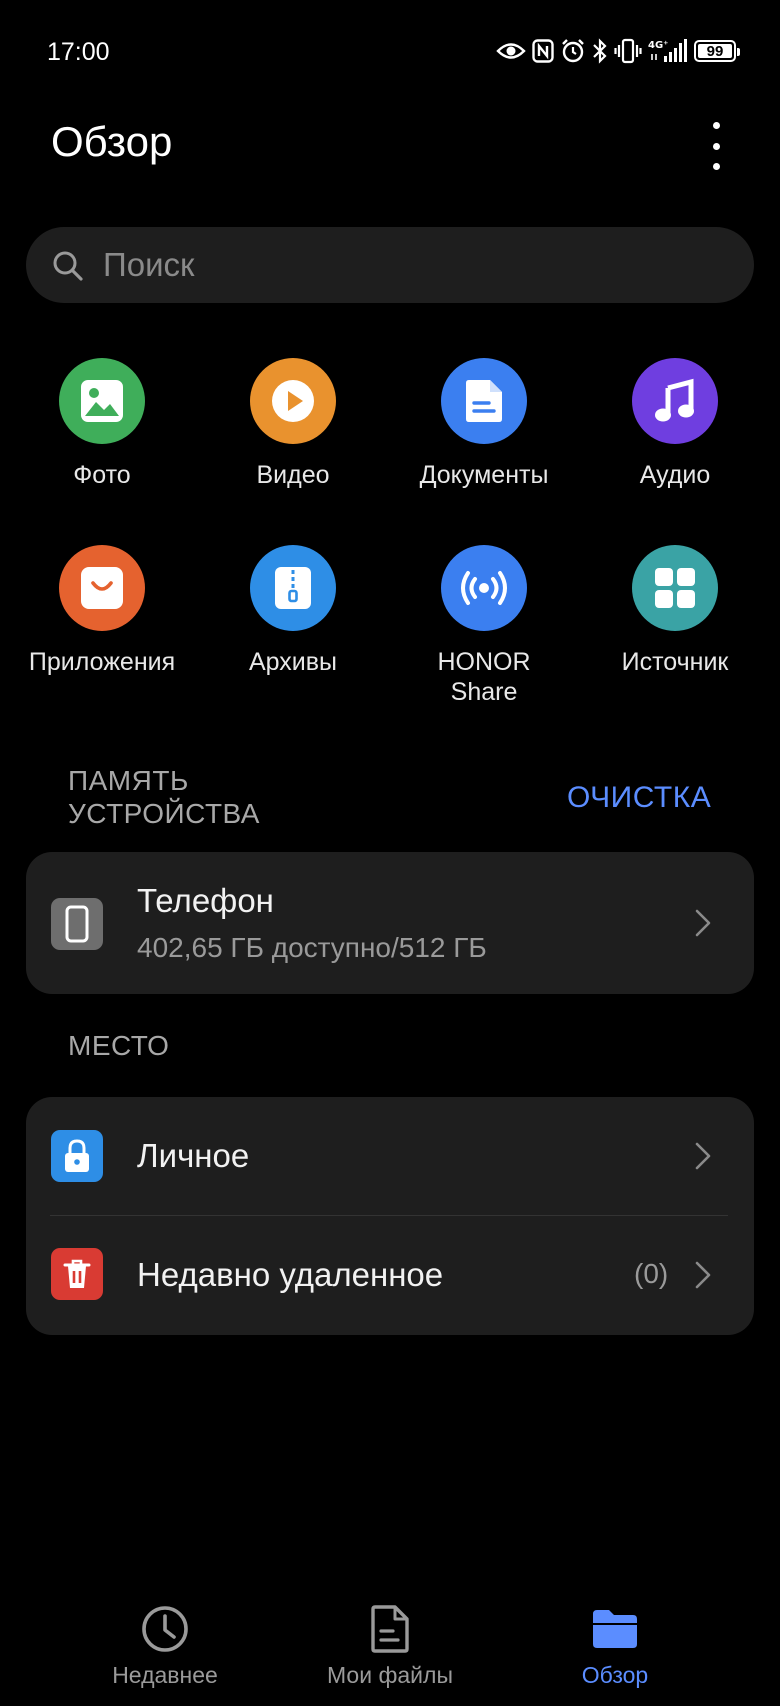 This screenshot has width=780, height=1706. What do you see at coordinates (102, 401) in the screenshot?
I see `photo-icon` at bounding box center [102, 401].